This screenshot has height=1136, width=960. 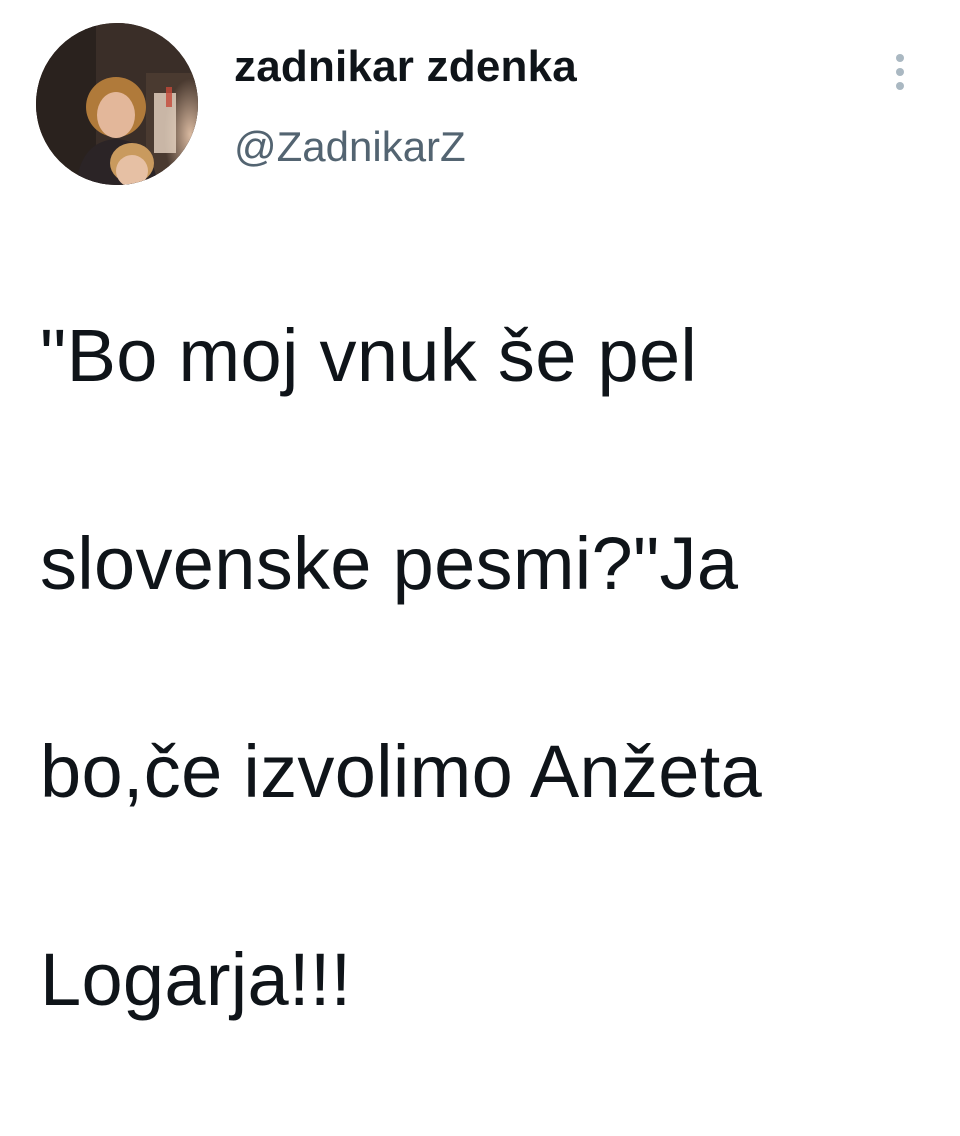 What do you see at coordinates (350, 147) in the screenshot?
I see `handle: @ZadnikarZ` at bounding box center [350, 147].